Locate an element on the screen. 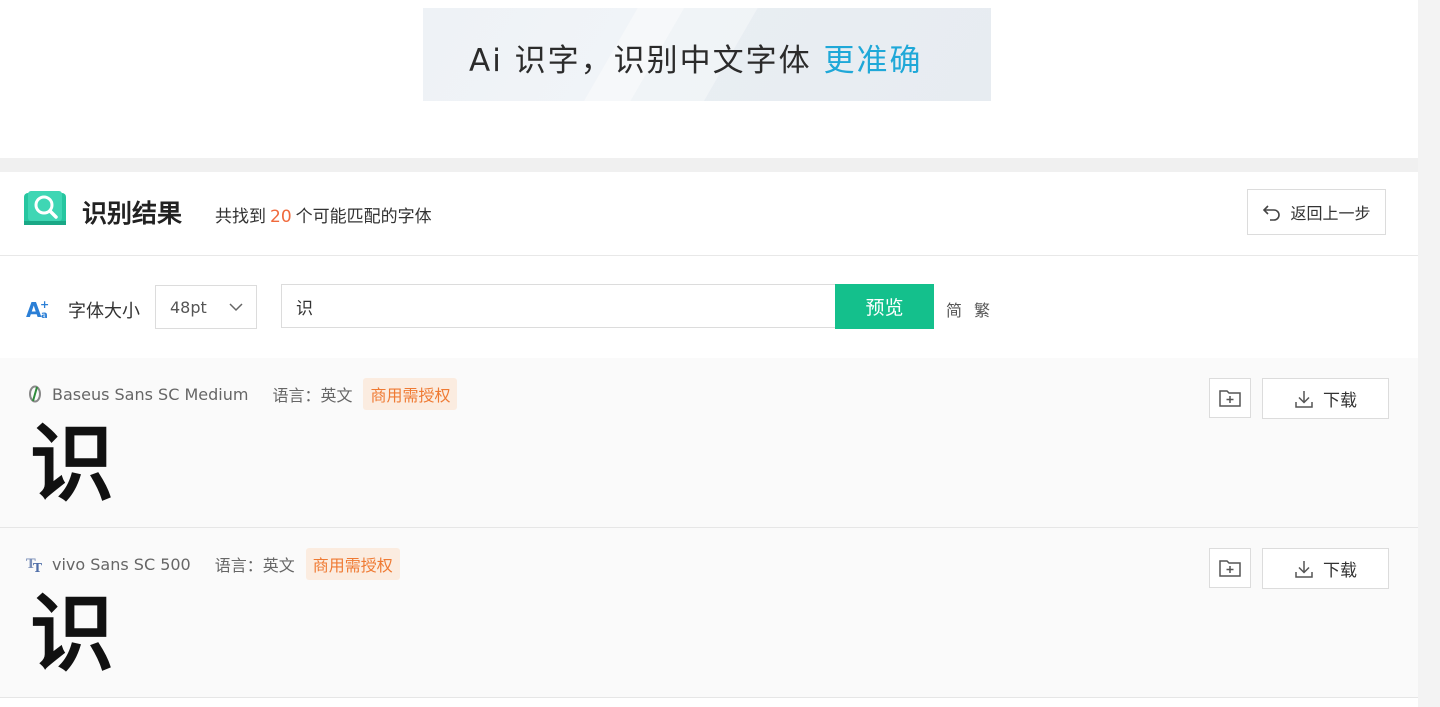  result-count: 20 is located at coordinates (281, 217).